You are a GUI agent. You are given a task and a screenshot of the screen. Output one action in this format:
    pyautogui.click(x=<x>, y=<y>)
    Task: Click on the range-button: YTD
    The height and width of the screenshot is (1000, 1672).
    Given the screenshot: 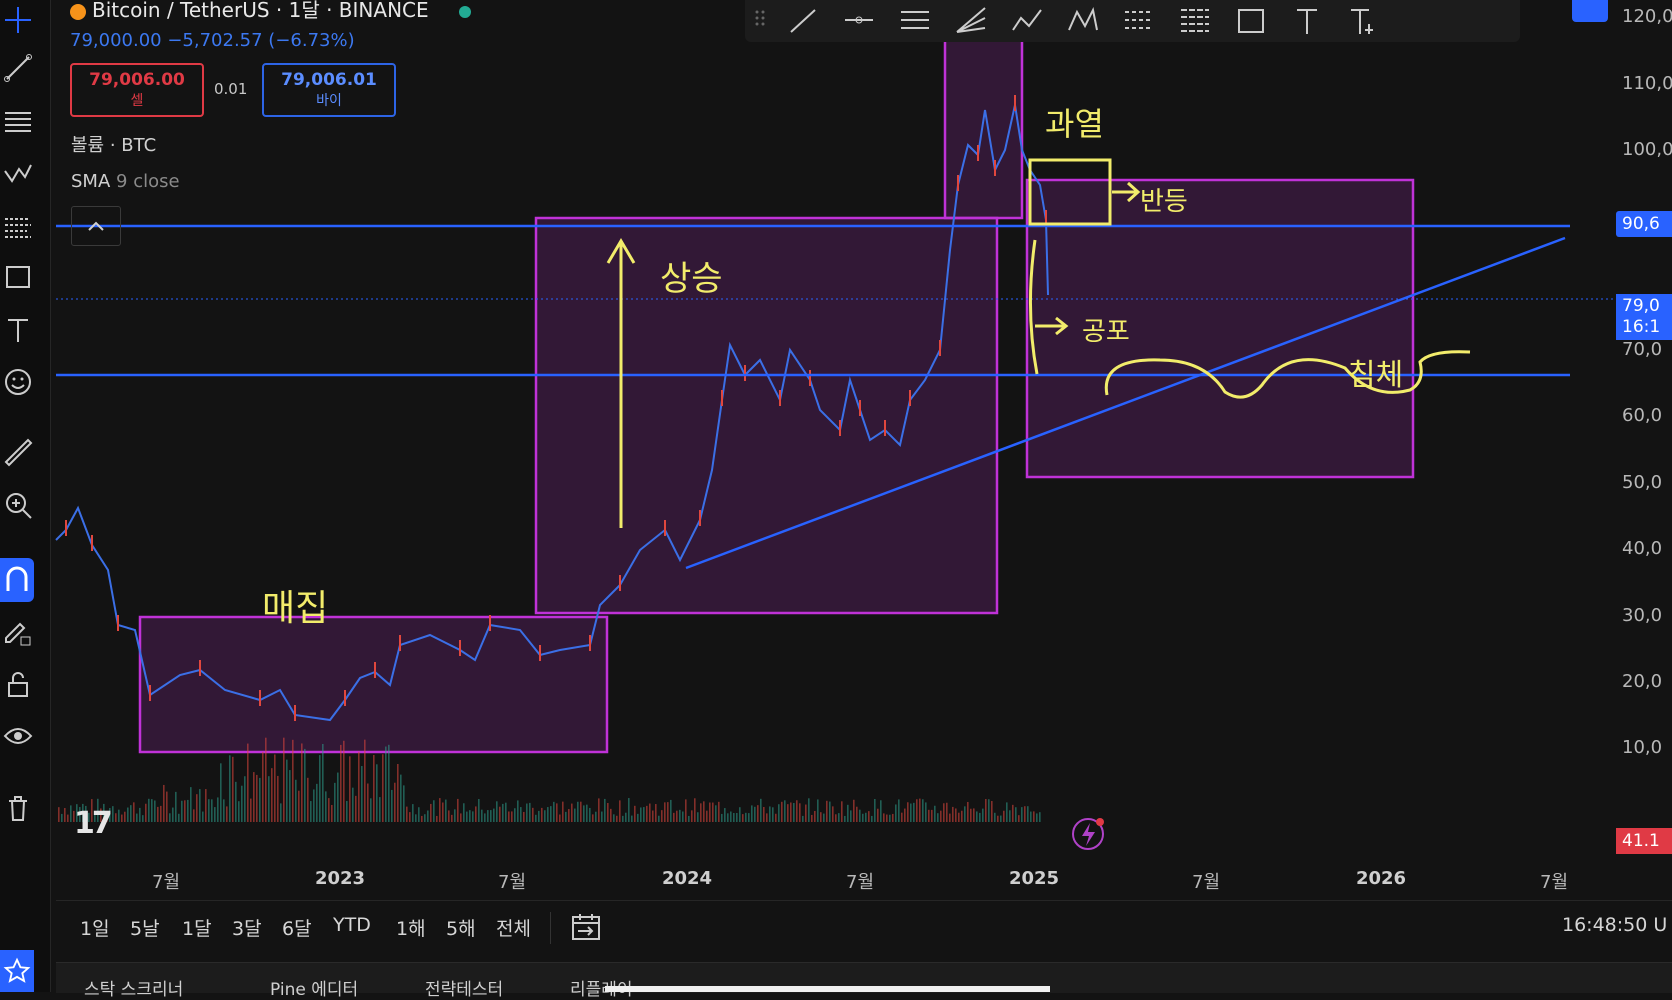 What is the action you would take?
    pyautogui.click(x=352, y=925)
    